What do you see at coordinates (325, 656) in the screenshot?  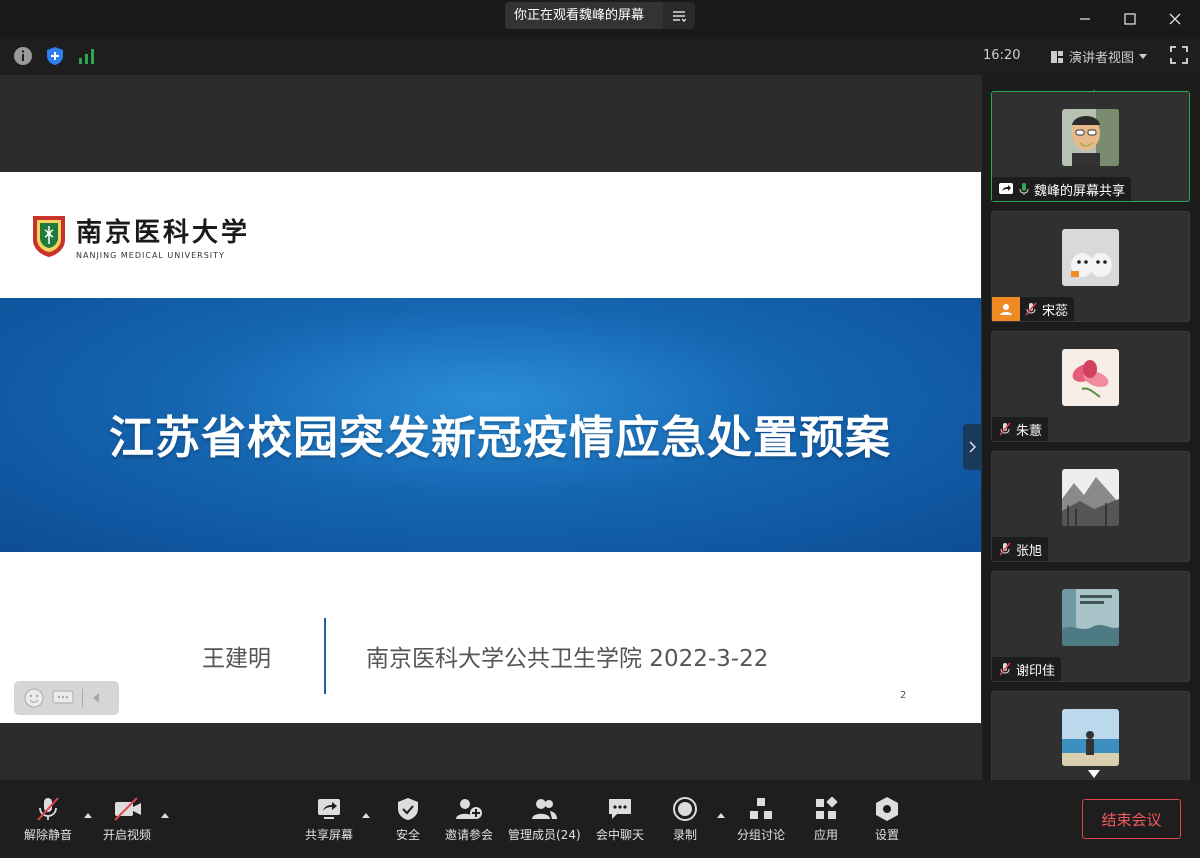 I see `divider-line` at bounding box center [325, 656].